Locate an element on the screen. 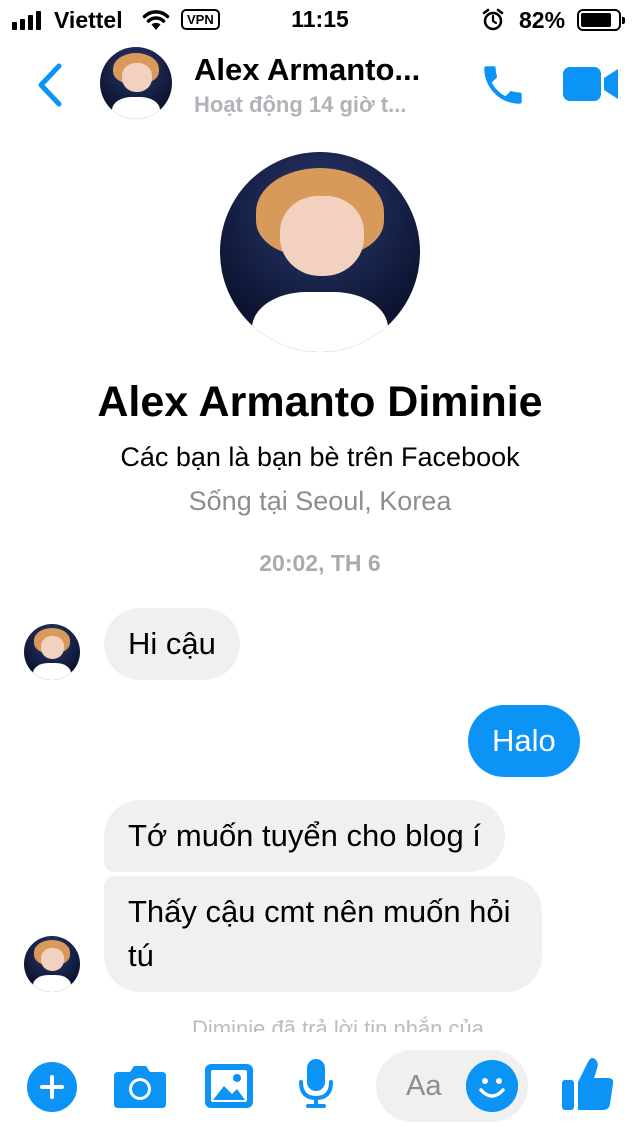 The width and height of the screenshot is (640, 1136). battery-icon is located at coordinates (601, 20).